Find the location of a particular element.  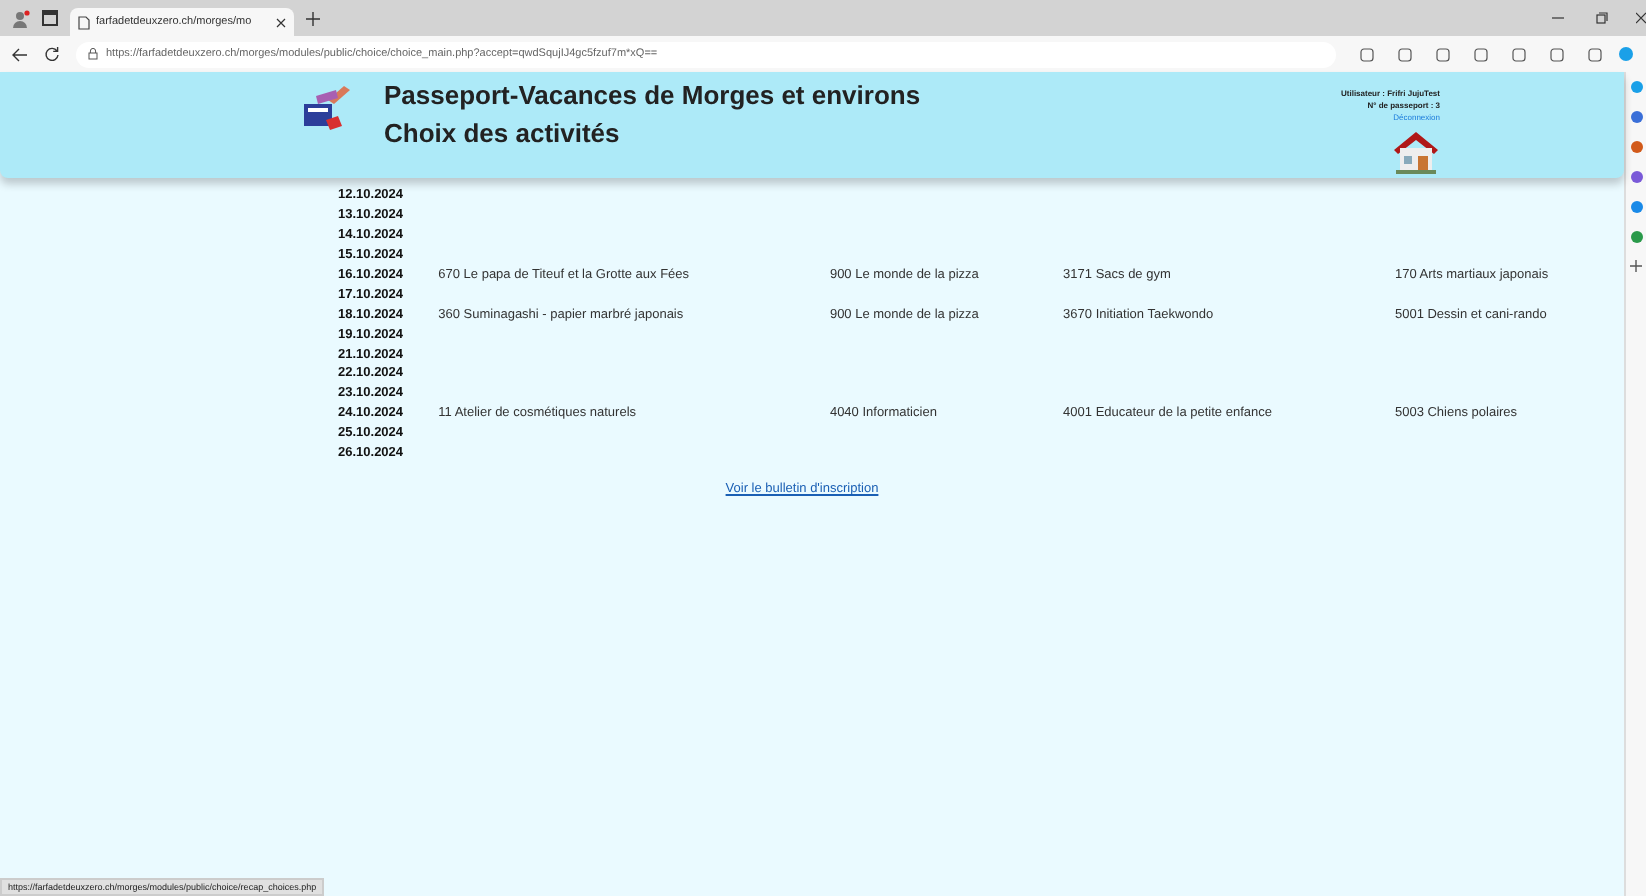

lock-icon is located at coordinates (93, 54).